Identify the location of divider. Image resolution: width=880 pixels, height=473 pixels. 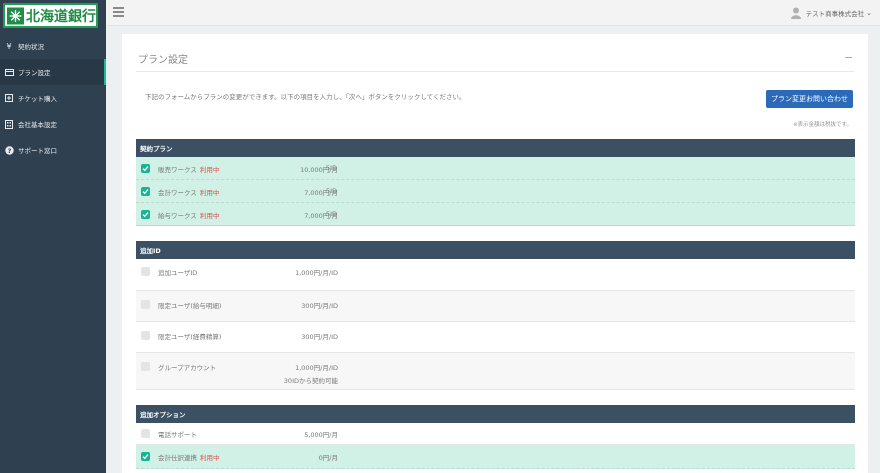
(495, 71).